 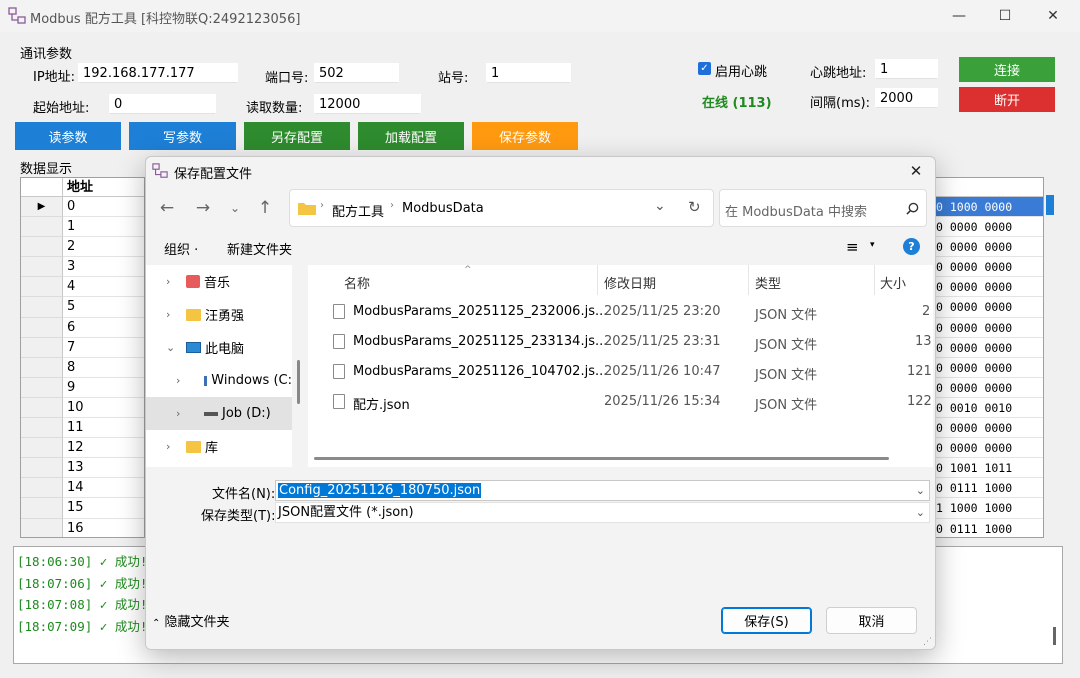 I want to click on load-config-button: 加载配置, so click(x=411, y=136).